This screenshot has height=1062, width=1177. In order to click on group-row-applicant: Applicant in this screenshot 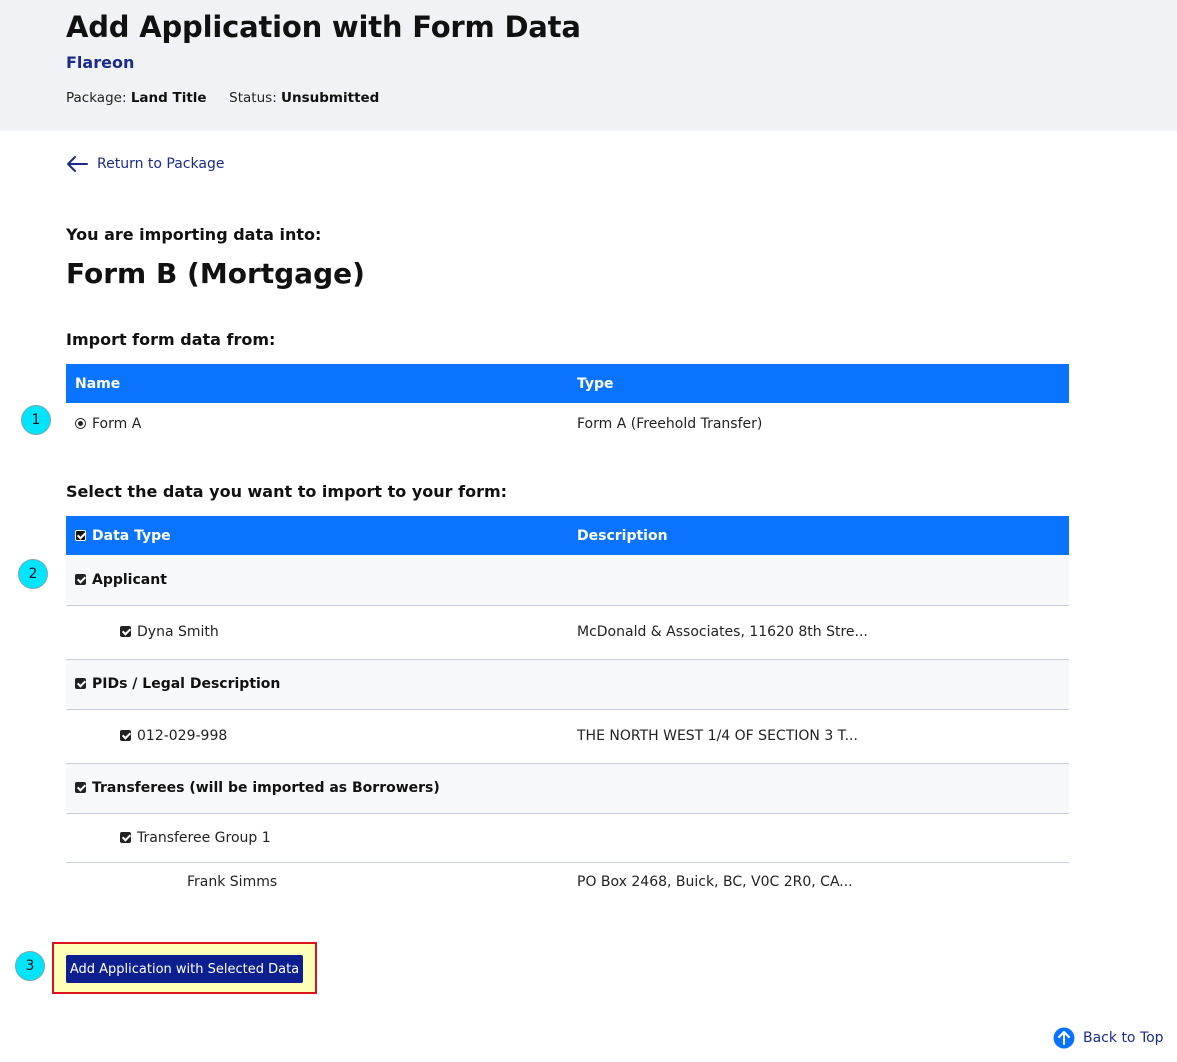, I will do `click(567, 580)`.